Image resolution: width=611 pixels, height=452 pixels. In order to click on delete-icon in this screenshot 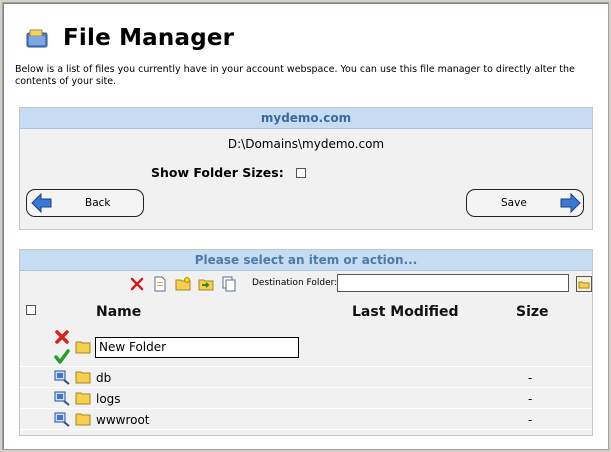, I will do `click(137, 284)`.